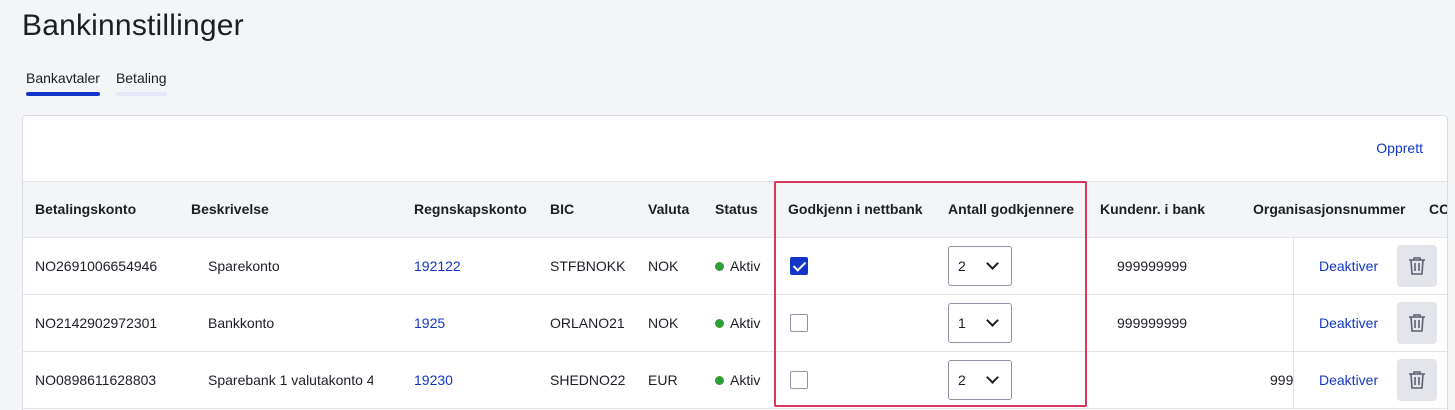 The image size is (1455, 410). Describe the element at coordinates (141, 83) in the screenshot. I see `tab-betaling: Betaling` at that location.